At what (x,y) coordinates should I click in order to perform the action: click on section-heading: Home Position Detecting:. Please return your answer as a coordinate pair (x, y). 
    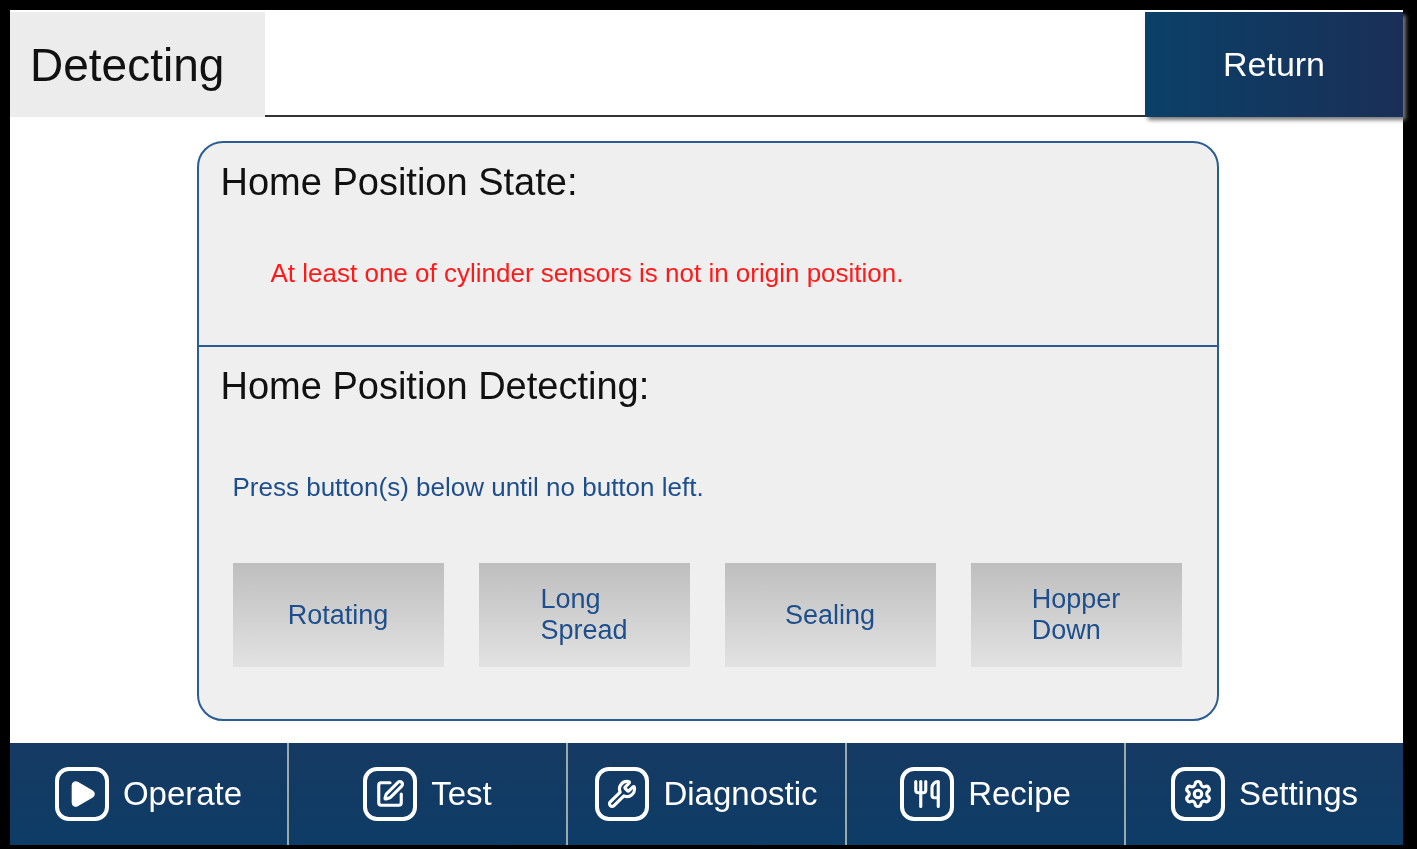
    Looking at the image, I should click on (435, 386).